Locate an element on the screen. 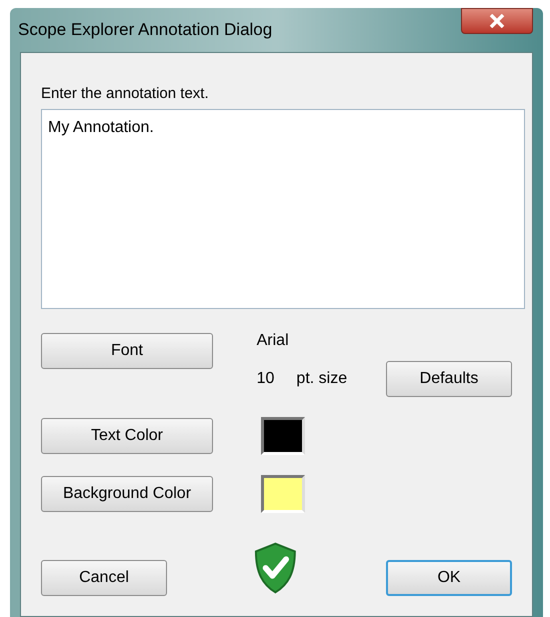 The height and width of the screenshot is (617, 550). close-icon is located at coordinates (497, 21).